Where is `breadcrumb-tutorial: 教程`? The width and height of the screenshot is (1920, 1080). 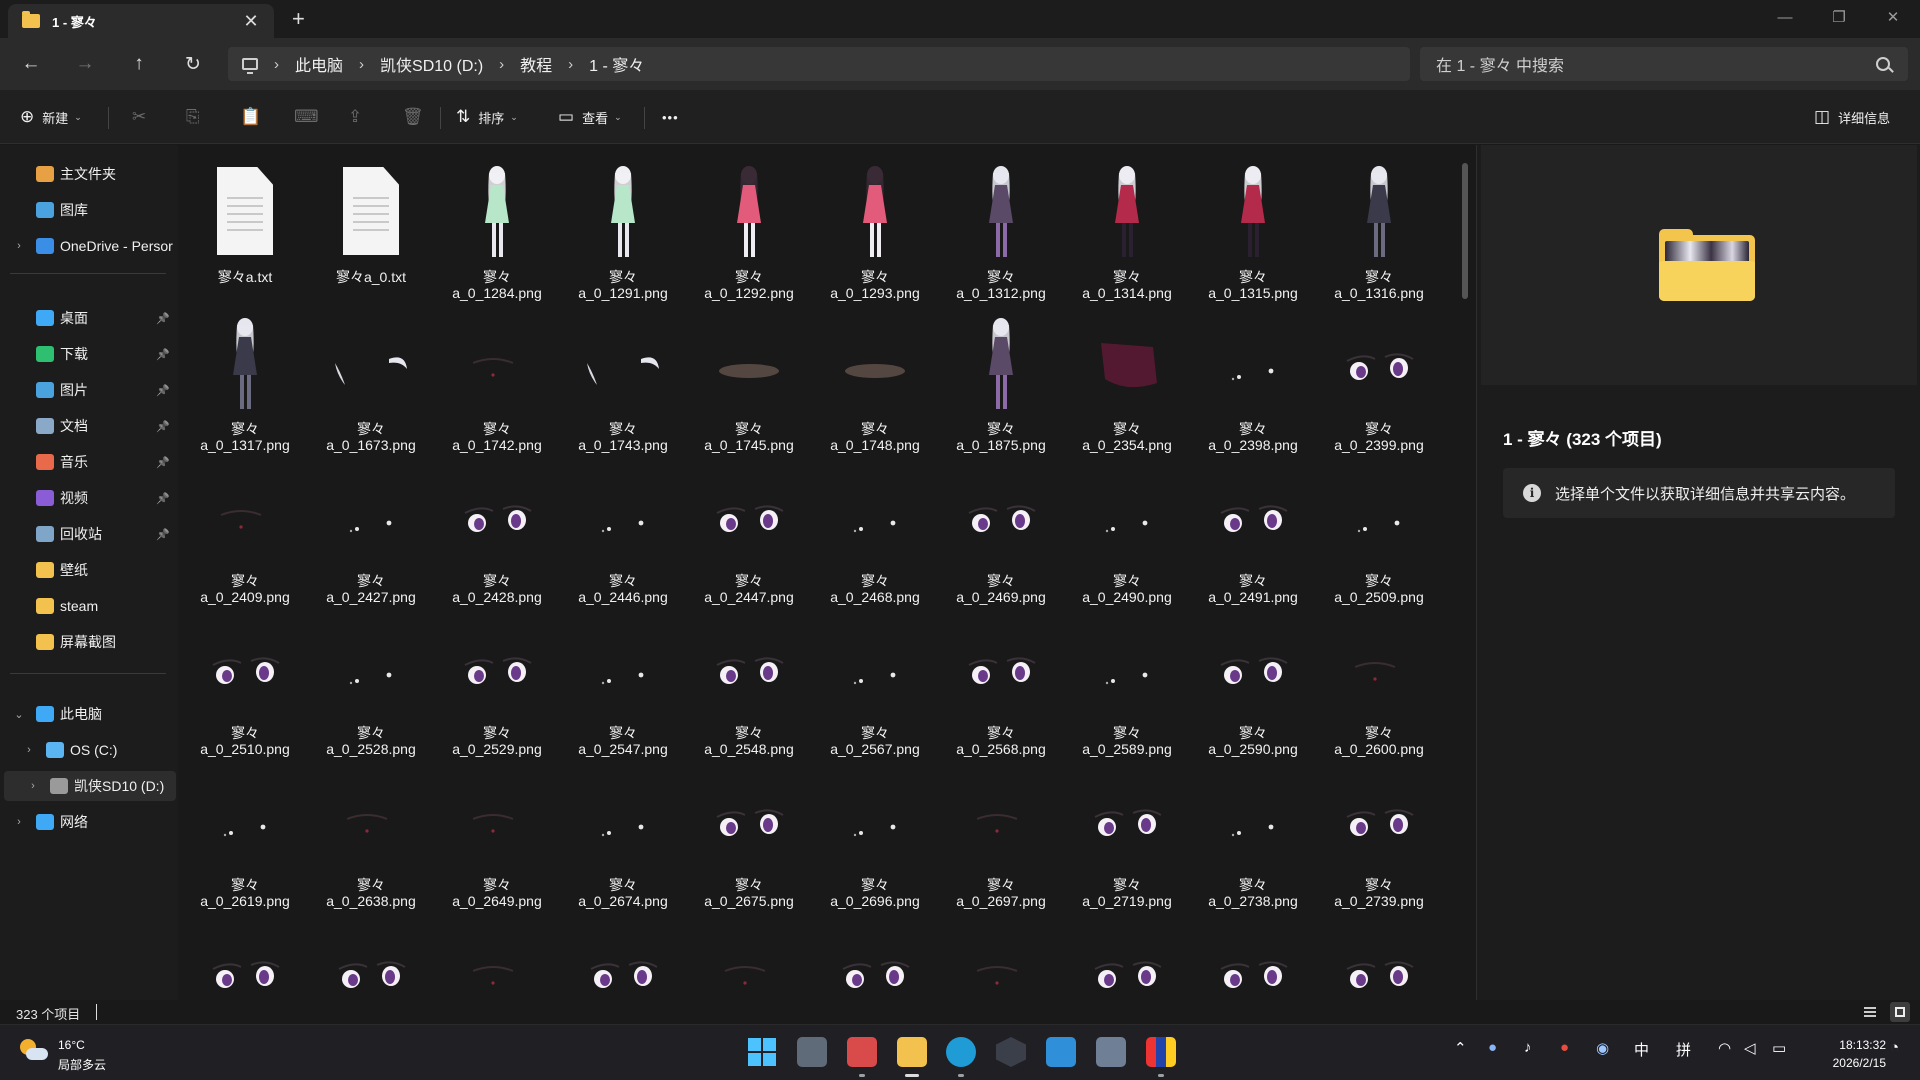
breadcrumb-tutorial: 教程 is located at coordinates (536, 64).